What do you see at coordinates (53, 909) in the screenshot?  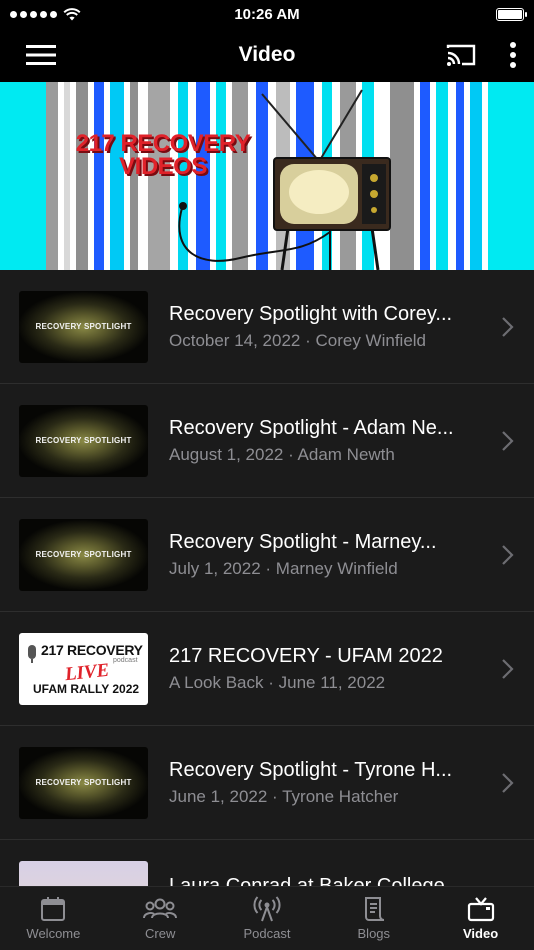 I see `calendar-icon` at bounding box center [53, 909].